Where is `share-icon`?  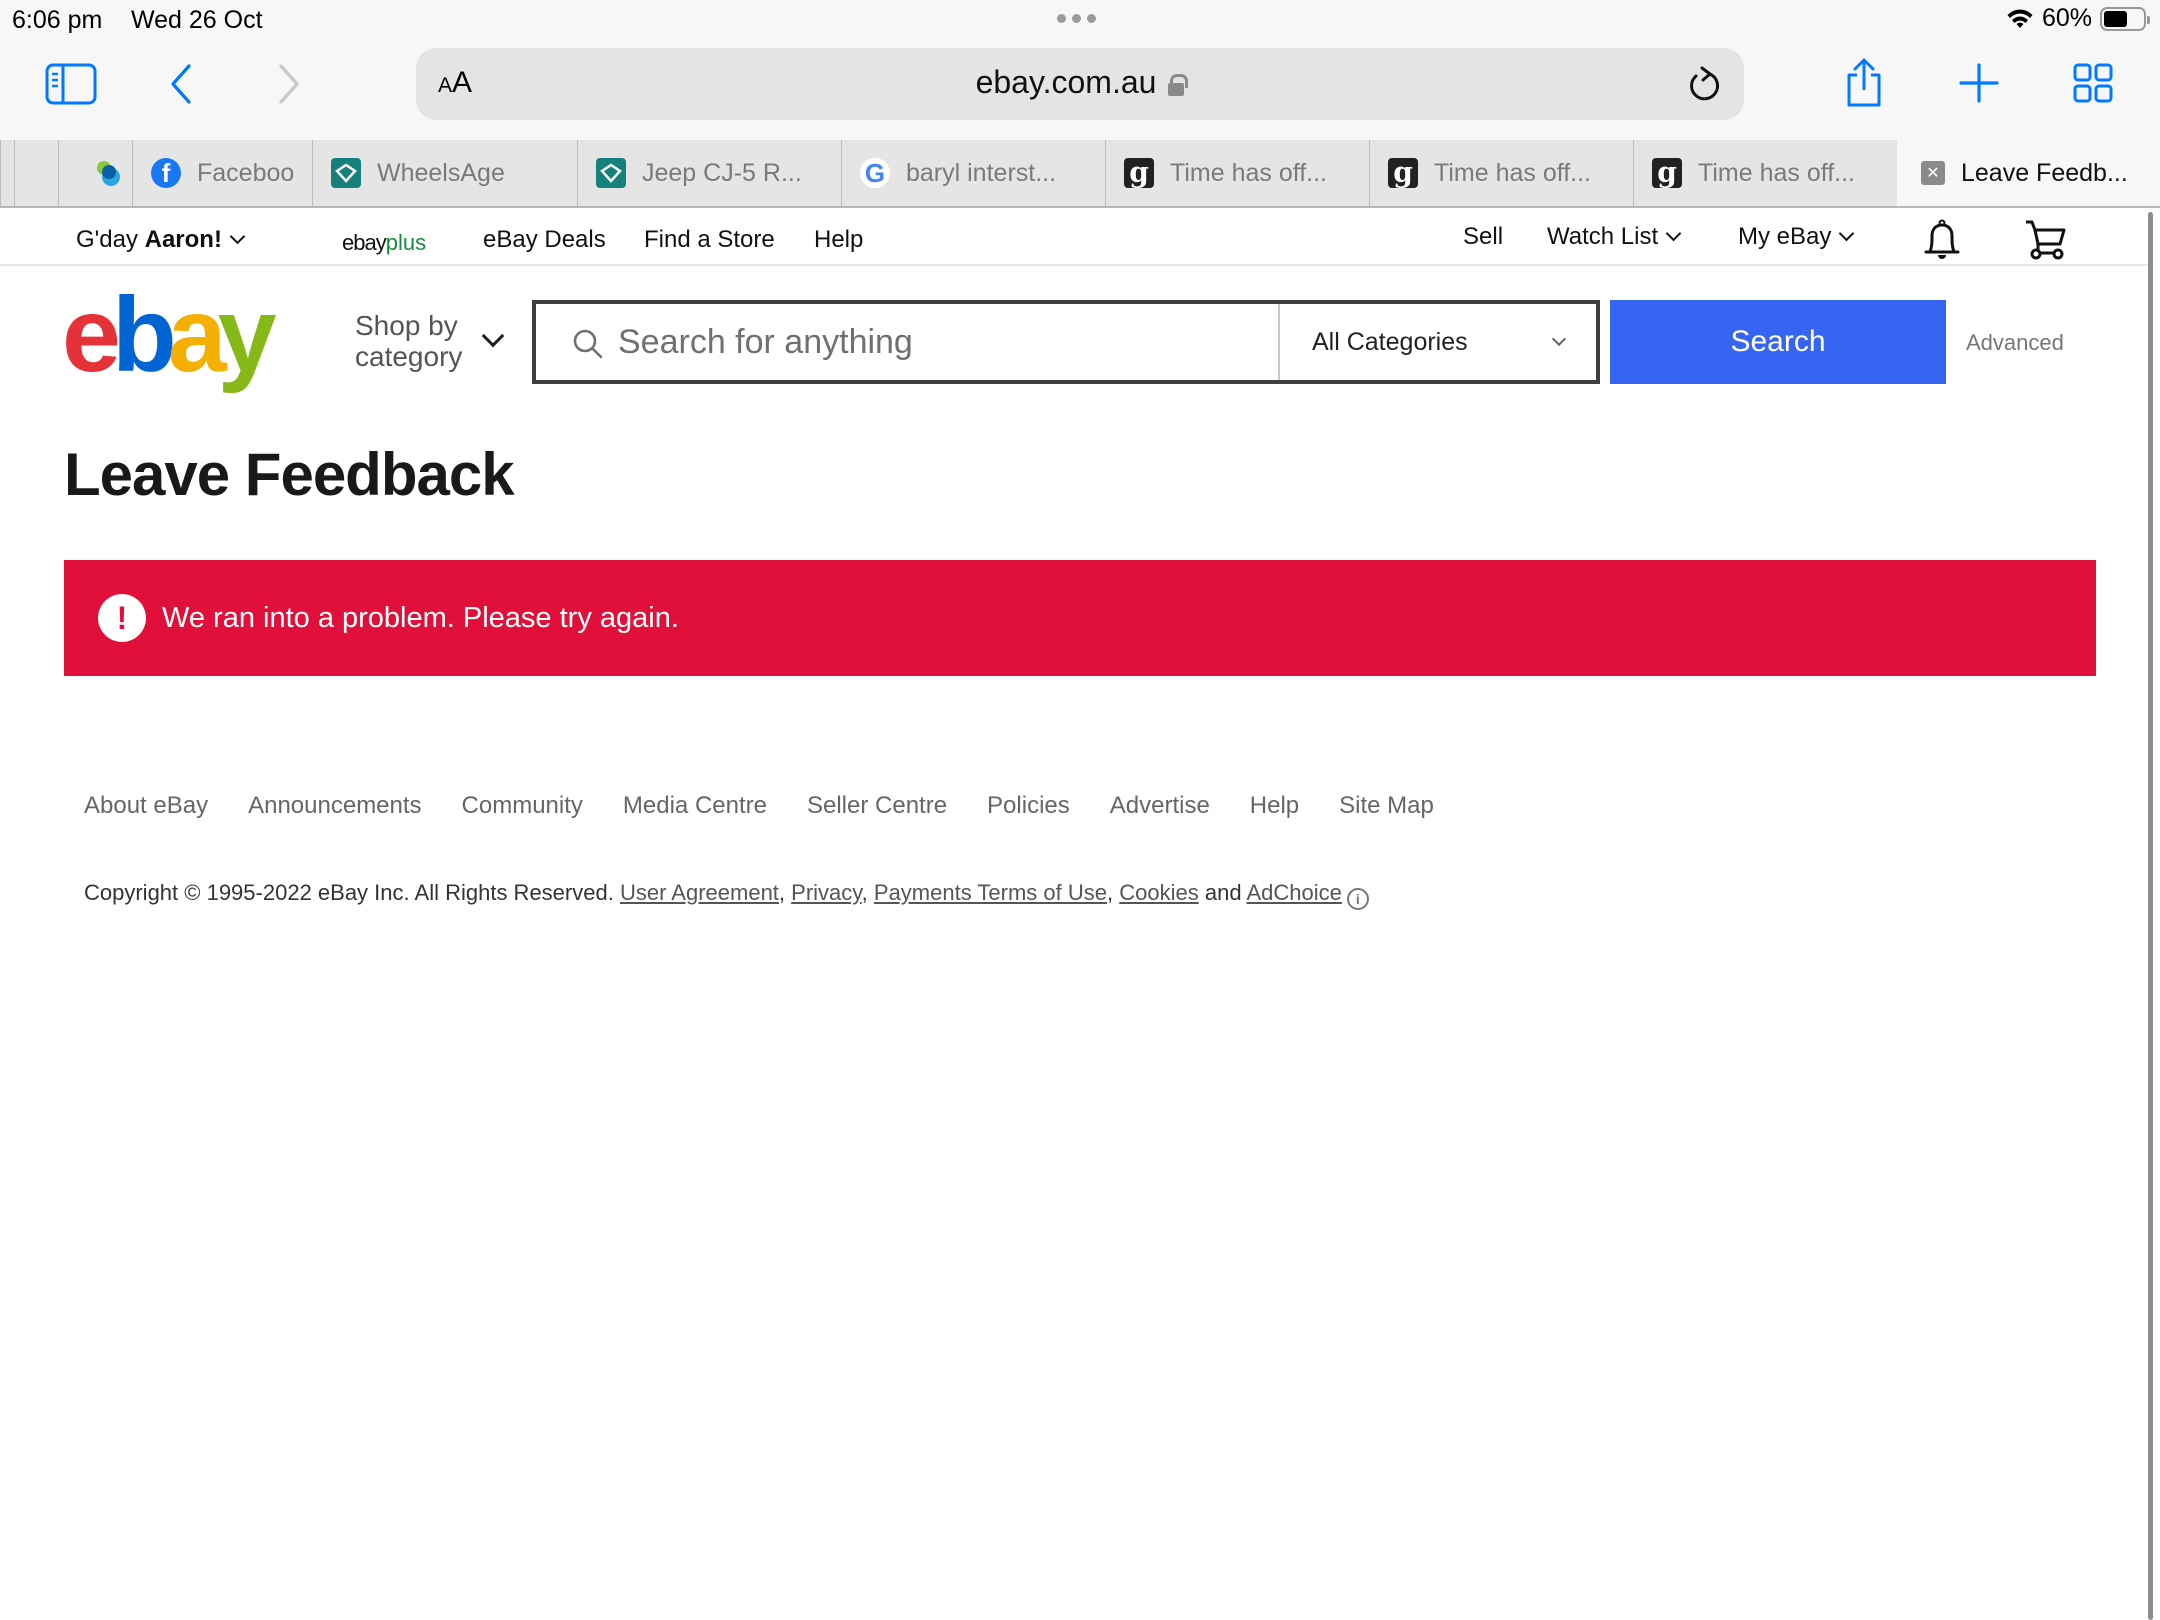 share-icon is located at coordinates (1864, 82).